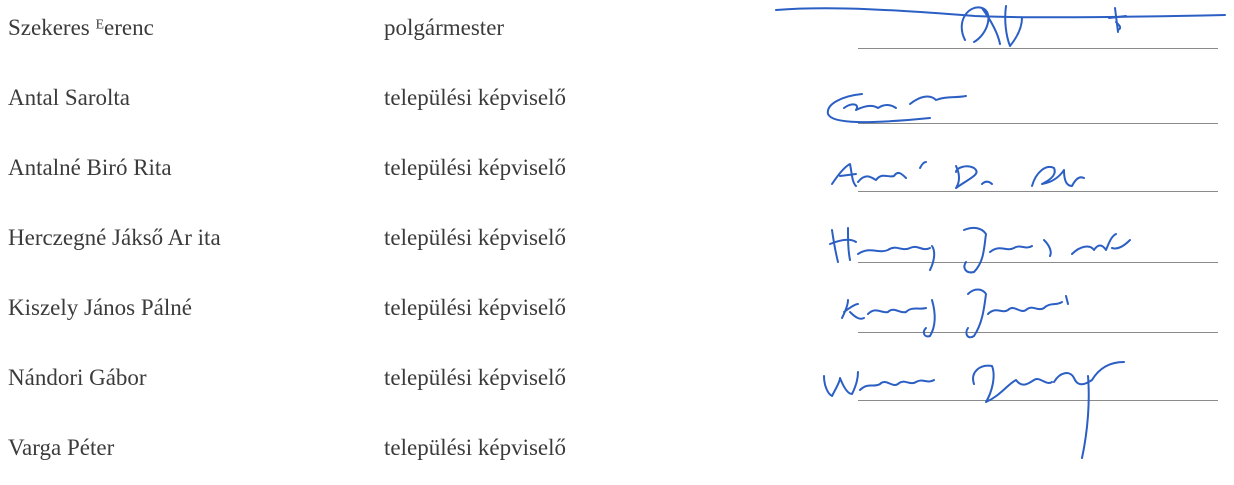  What do you see at coordinates (974, 410) in the screenshot?
I see `signature-nandori` at bounding box center [974, 410].